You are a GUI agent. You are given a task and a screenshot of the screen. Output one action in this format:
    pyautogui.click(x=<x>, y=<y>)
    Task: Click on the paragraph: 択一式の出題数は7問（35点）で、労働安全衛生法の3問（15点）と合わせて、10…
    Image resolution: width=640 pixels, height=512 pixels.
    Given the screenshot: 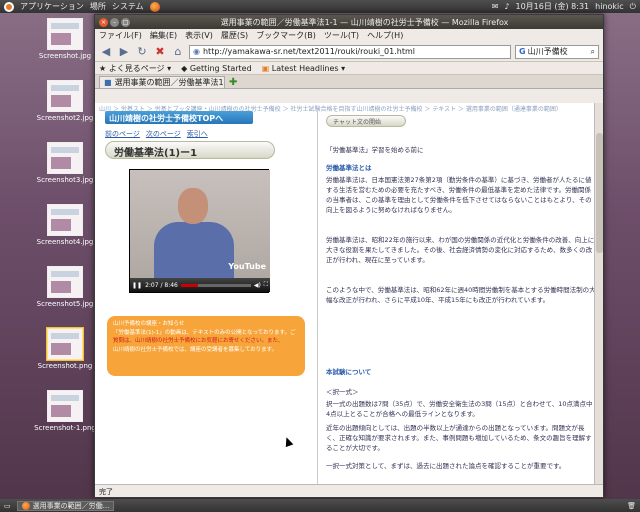 What is the action you would take?
    pyautogui.click(x=459, y=409)
    